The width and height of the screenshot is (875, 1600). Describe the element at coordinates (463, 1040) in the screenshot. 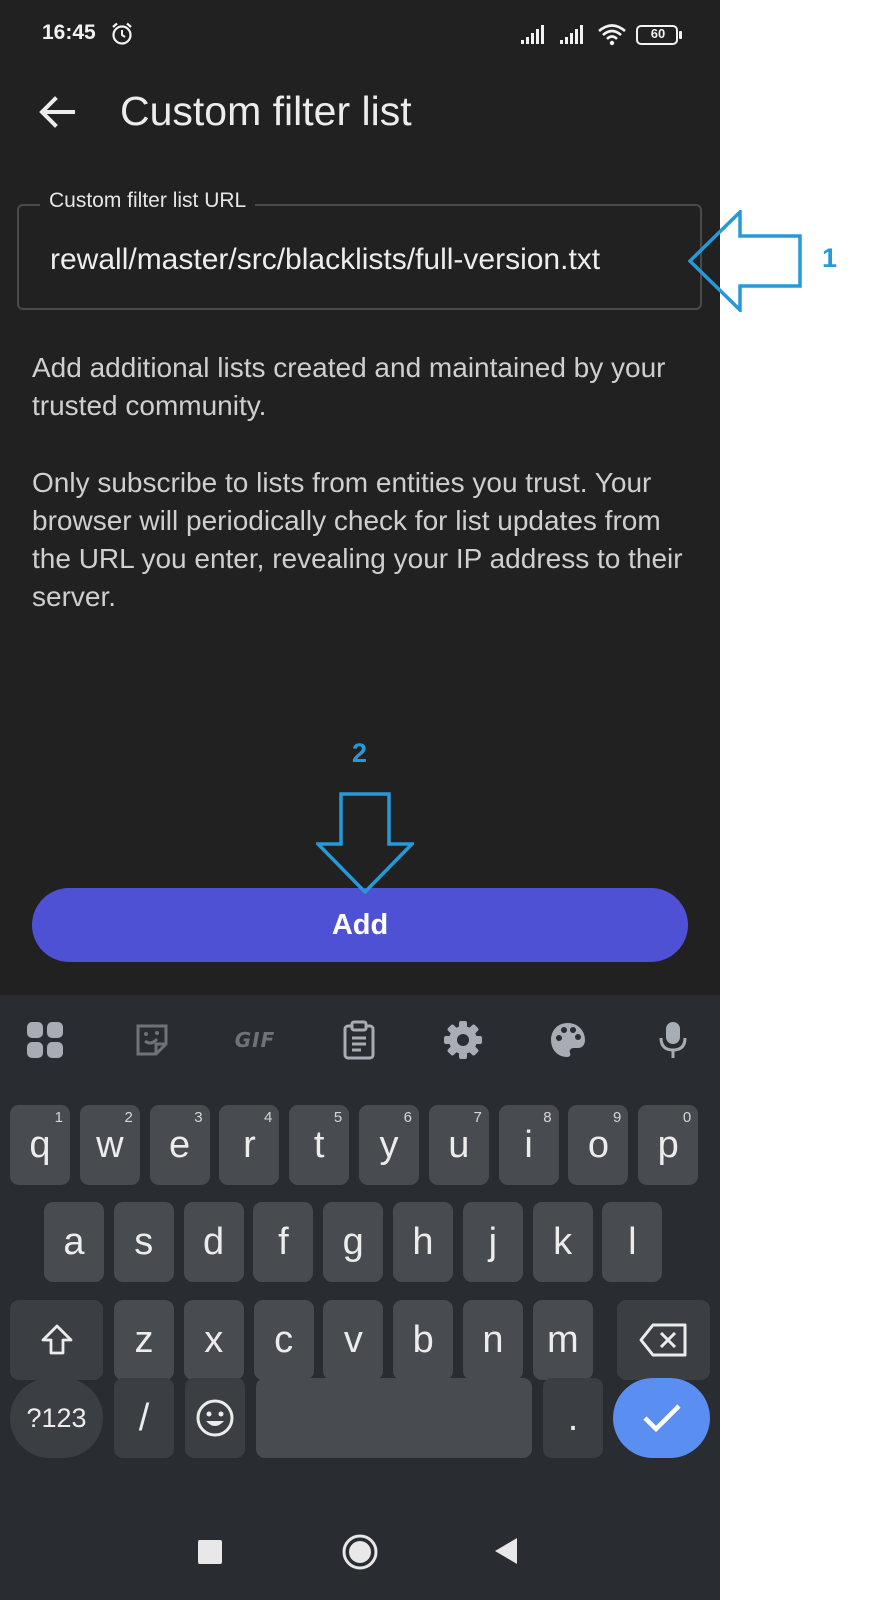

I see `gear-icon` at that location.